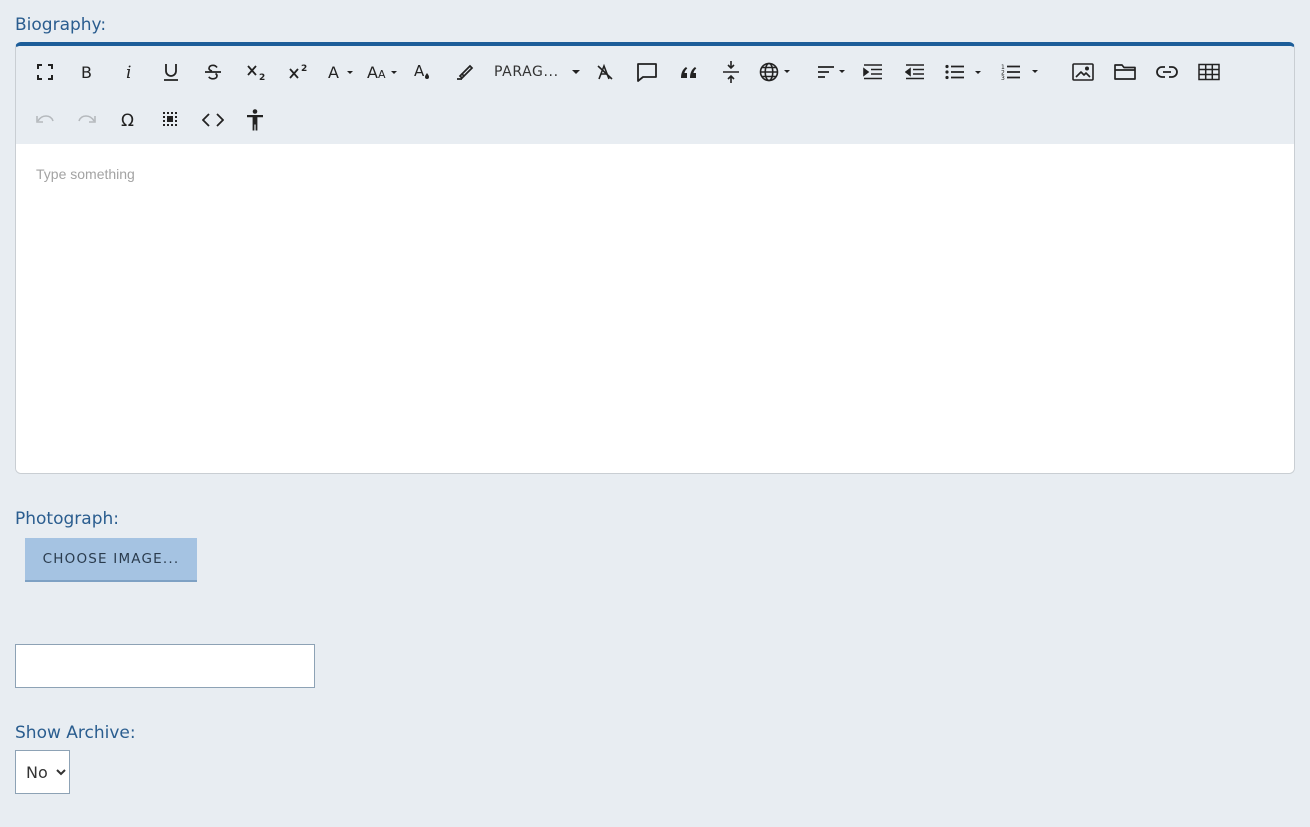 Image resolution: width=1310 pixels, height=827 pixels. I want to click on align-icon, so click(833, 72).